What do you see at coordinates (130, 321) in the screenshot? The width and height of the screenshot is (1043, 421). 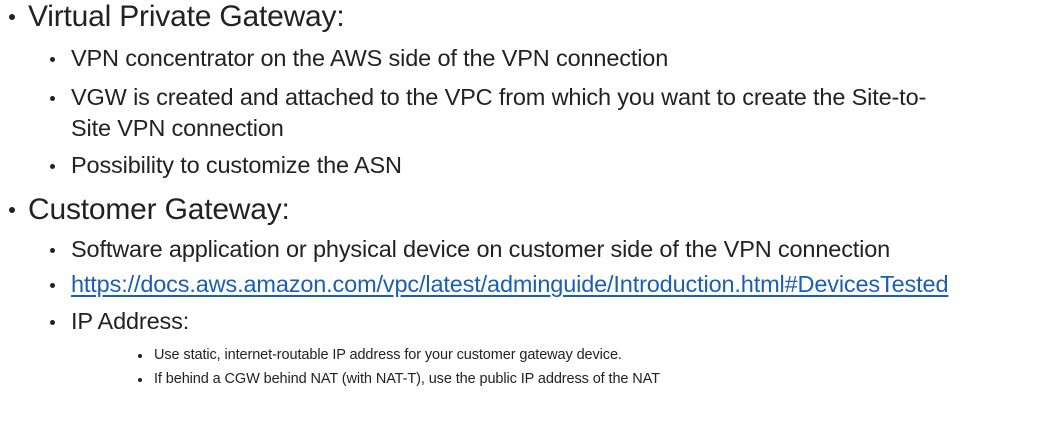 I see `list-item-text: IP Address:` at bounding box center [130, 321].